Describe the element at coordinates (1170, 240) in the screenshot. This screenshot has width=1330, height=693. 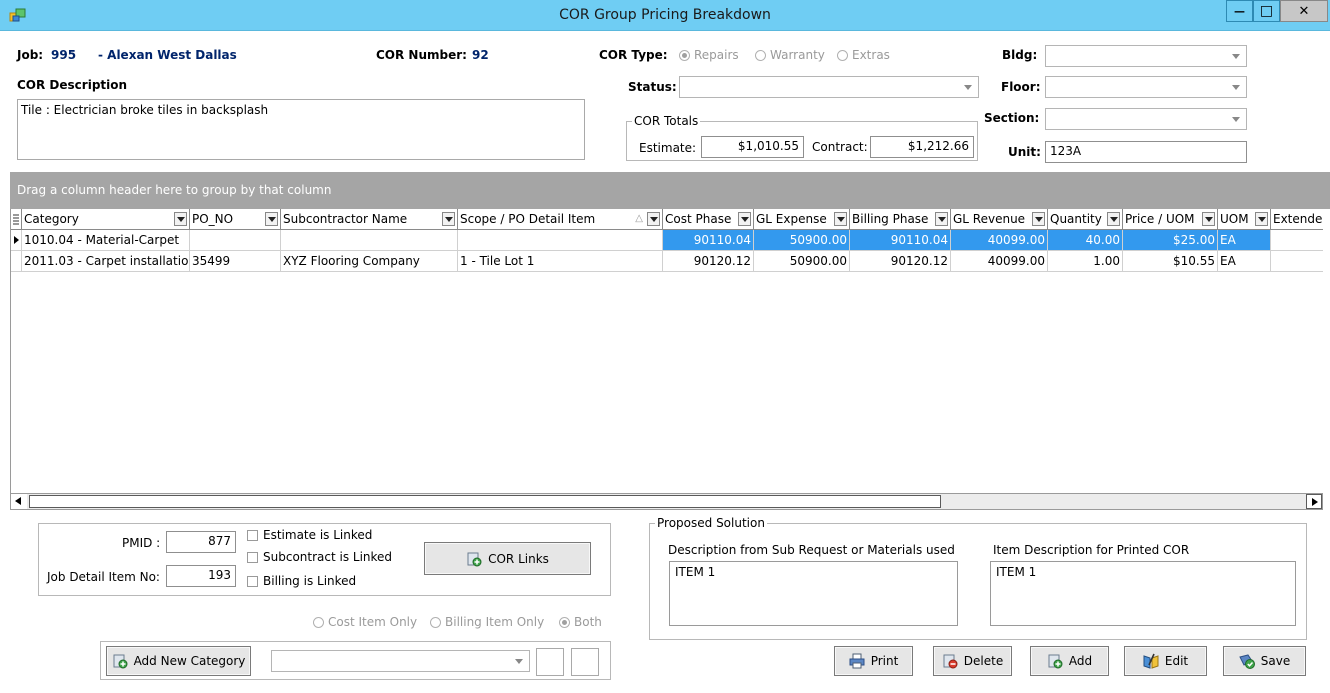
I see `cell-price-uom: $25.00` at that location.